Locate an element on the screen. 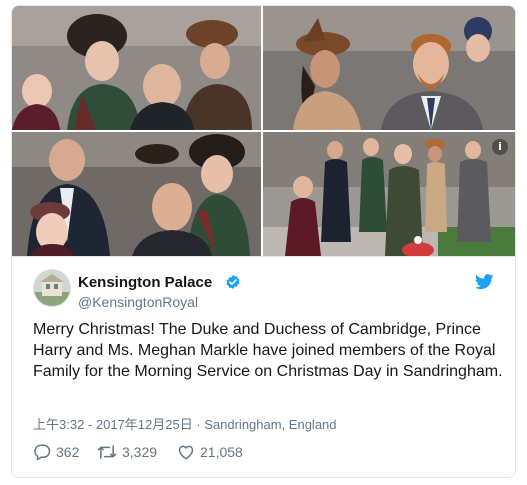 This screenshot has height=485, width=527. like-count: 21,058 is located at coordinates (221, 452).